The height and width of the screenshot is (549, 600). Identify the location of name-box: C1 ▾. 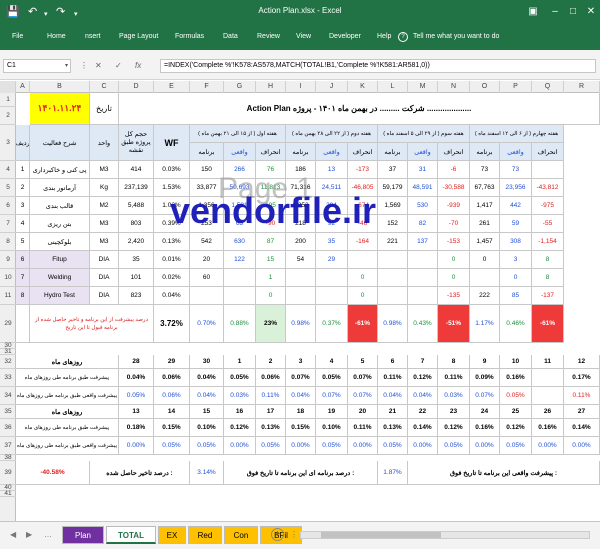
(37, 66).